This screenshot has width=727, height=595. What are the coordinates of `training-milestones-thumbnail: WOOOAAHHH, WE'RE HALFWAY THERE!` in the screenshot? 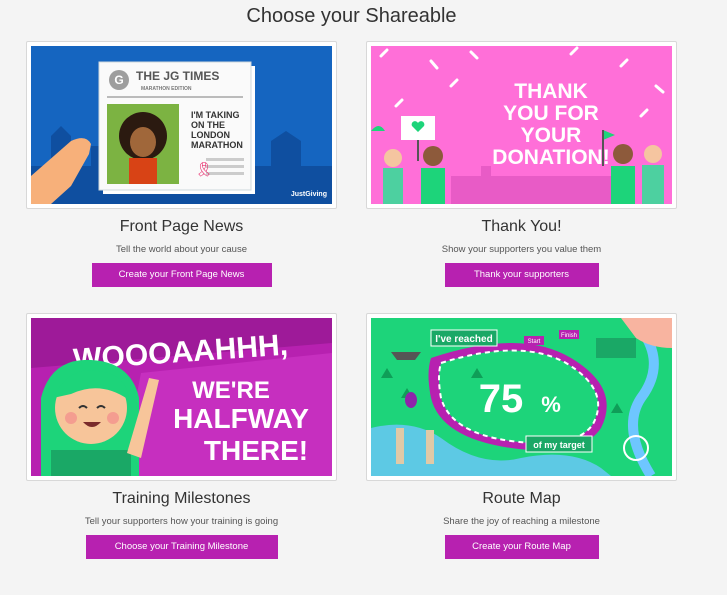 It's located at (181, 397).